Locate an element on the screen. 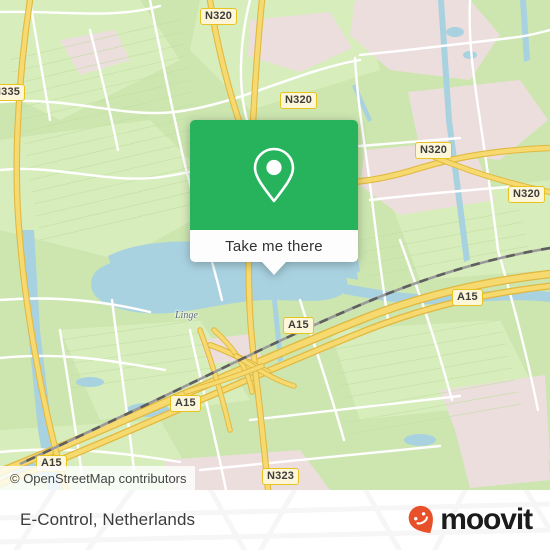 This screenshot has height=550, width=550. location-title: E-Control, Netherlands is located at coordinates (108, 519).